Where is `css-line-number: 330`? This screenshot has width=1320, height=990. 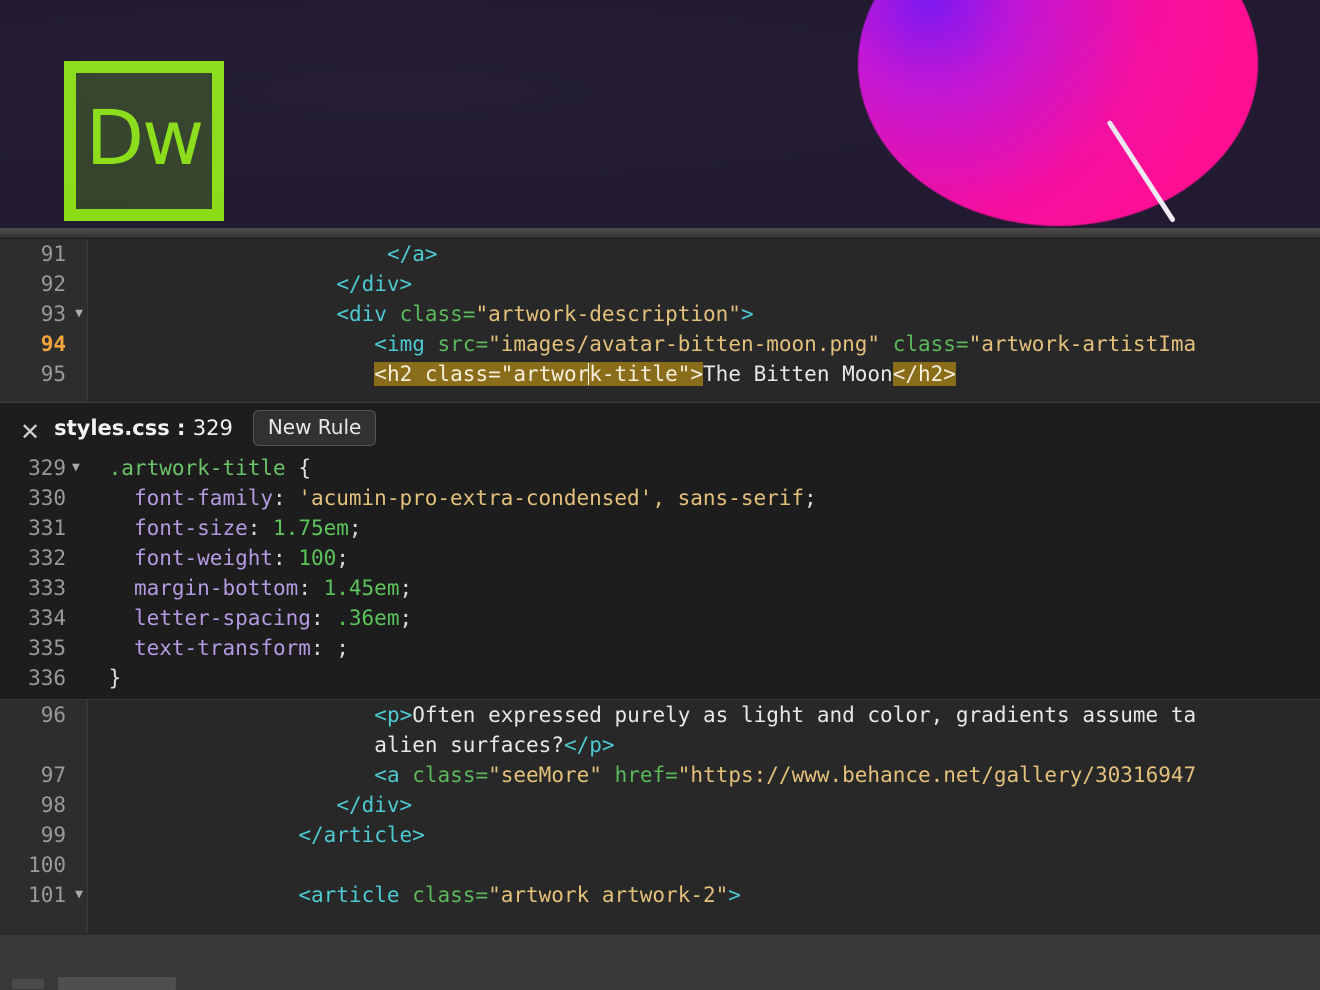 css-line-number: 330 is located at coordinates (47, 498).